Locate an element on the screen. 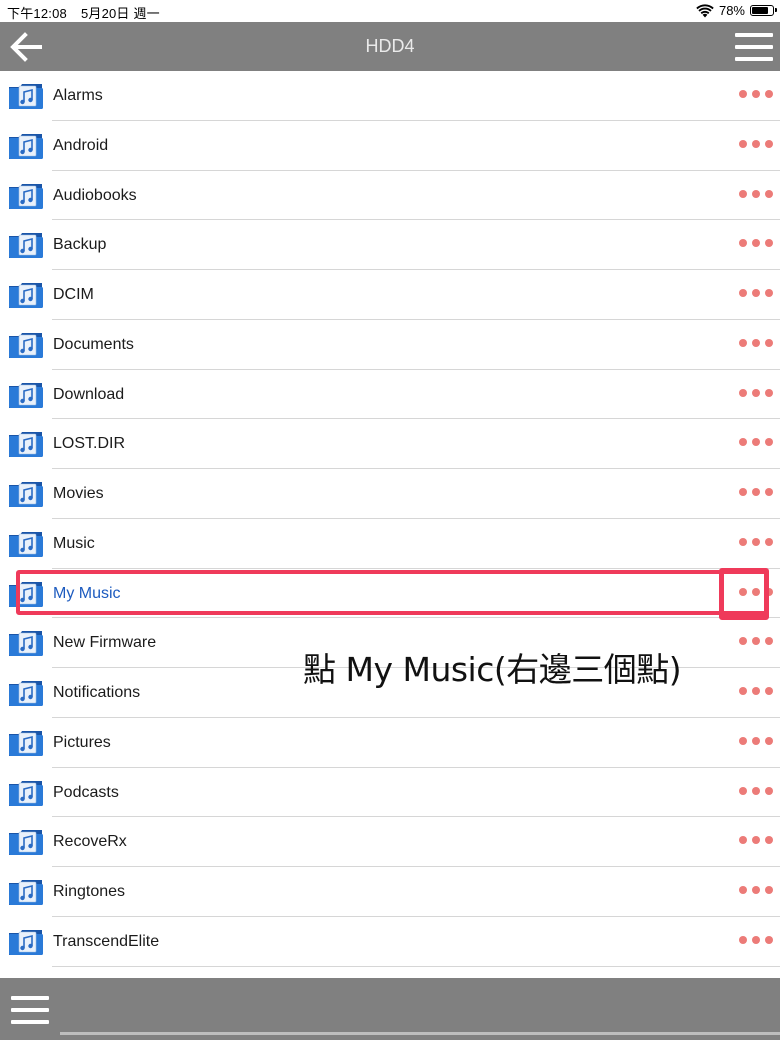 The image size is (780, 1040). folder-name: RecoveRx is located at coordinates (90, 842).